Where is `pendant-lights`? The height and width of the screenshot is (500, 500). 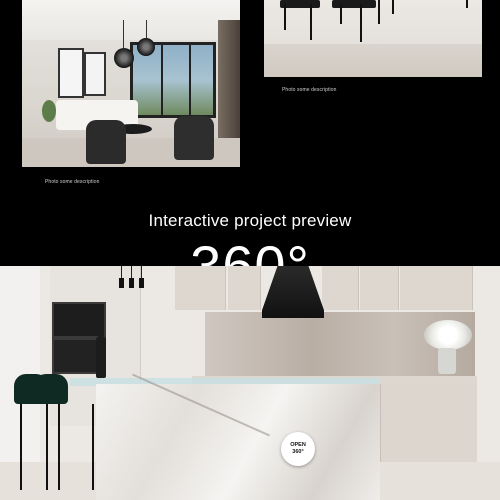
pendant-lights is located at coordinates (133, 279).